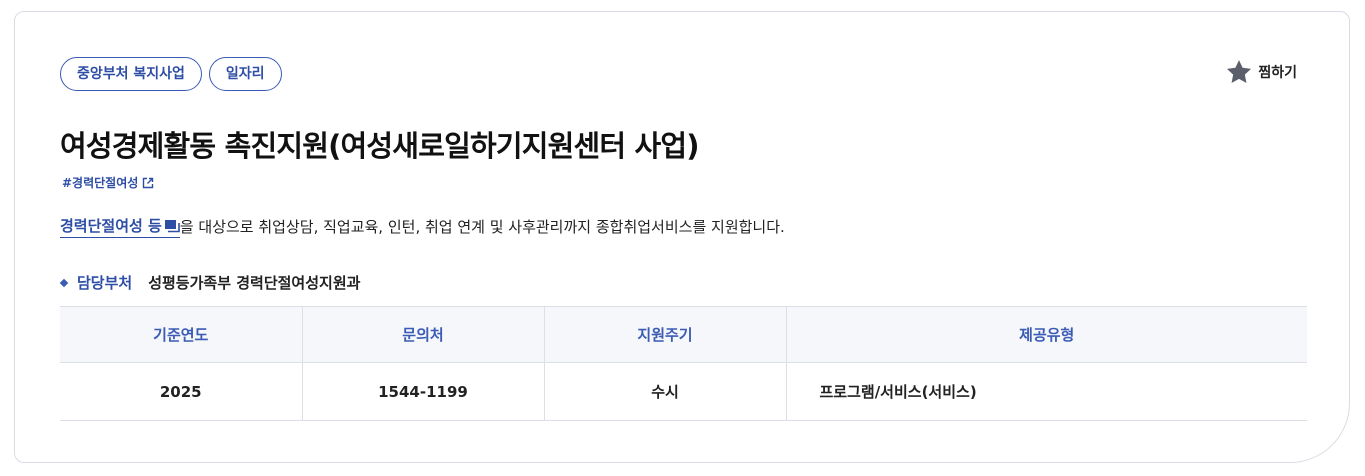  Describe the element at coordinates (1277, 73) in the screenshot. I see `favorite-label: 찜하기` at that location.